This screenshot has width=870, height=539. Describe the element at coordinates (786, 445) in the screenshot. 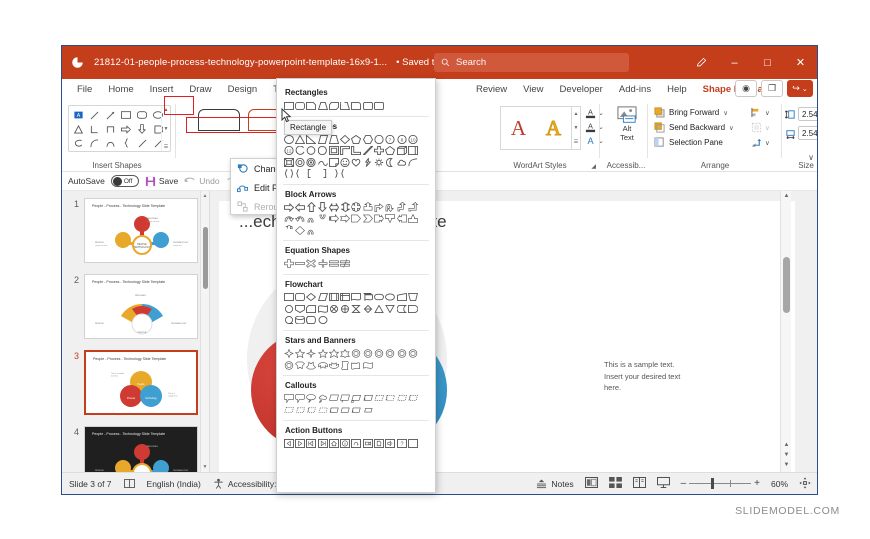

I see `previous-slide-icon: ▲` at that location.